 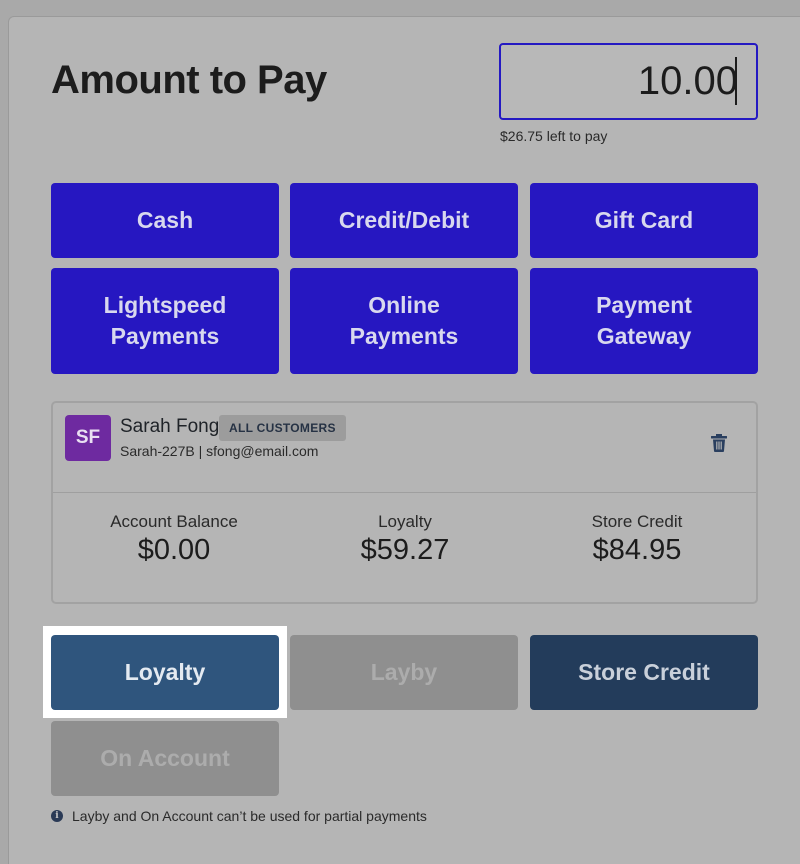 What do you see at coordinates (404, 336) in the screenshot?
I see `online-payments-label-line2: Payments` at bounding box center [404, 336].